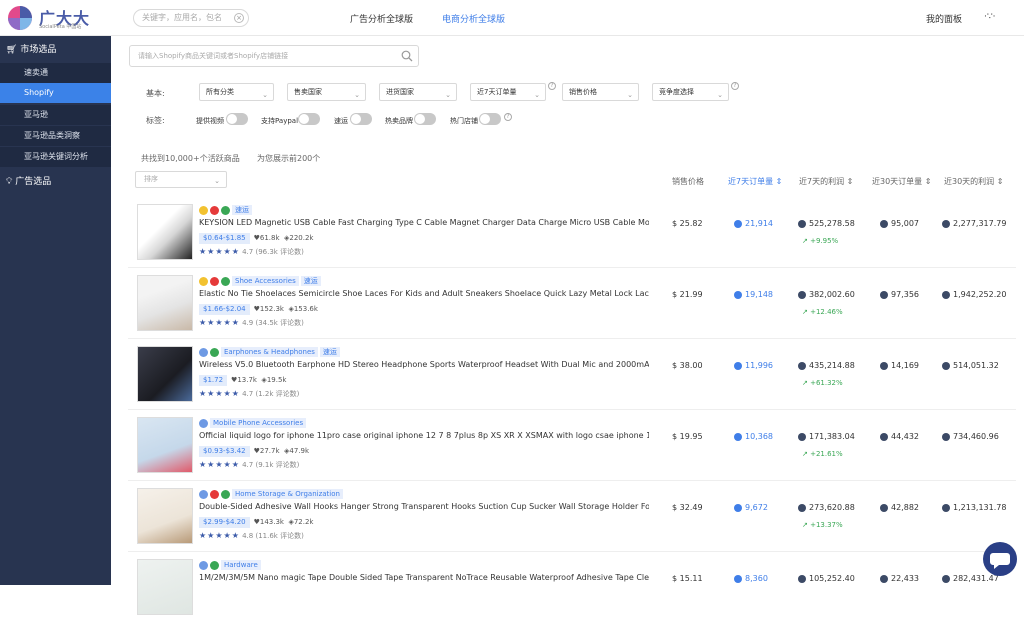 This screenshot has width=1024, height=623. Describe the element at coordinates (214, 494) in the screenshot. I see `hot-icon` at that location.